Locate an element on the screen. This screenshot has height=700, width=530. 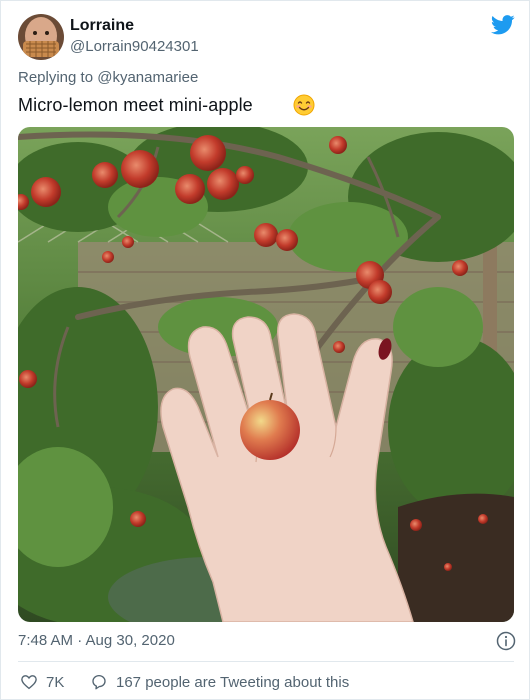
reply-mention: @kyanamariee is located at coordinates (147, 77).